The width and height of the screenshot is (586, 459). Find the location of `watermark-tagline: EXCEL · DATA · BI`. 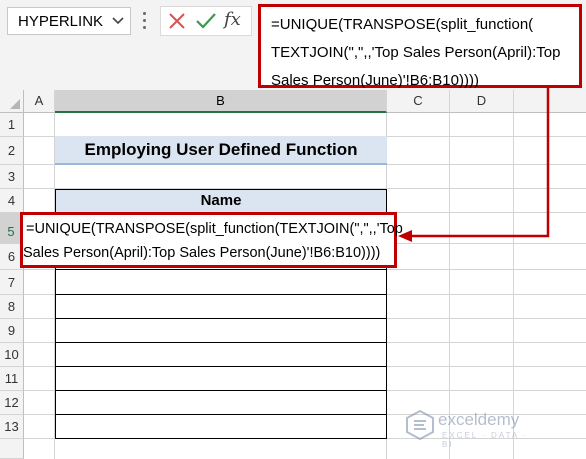

watermark-tagline: EXCEL · DATA · BI is located at coordinates (485, 440).